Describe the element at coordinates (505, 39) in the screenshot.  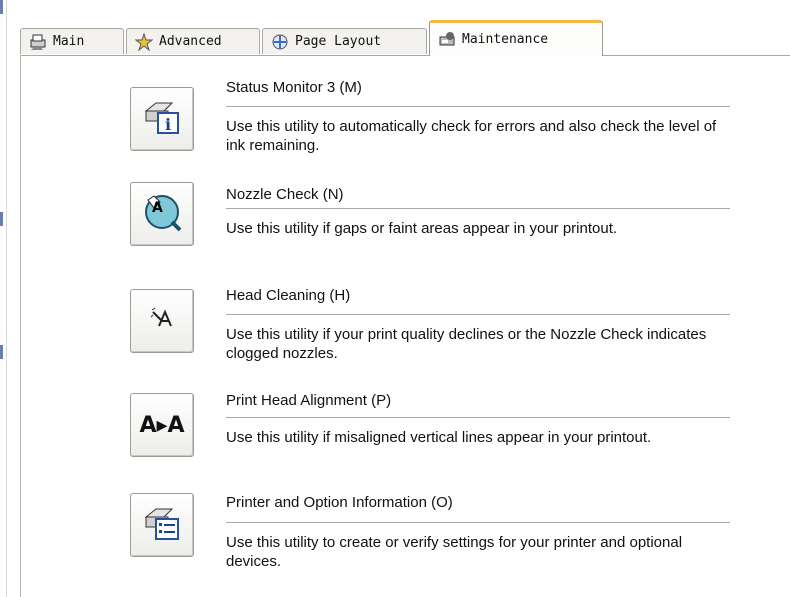
I see `tab-maintenance-label: Maintenance` at that location.